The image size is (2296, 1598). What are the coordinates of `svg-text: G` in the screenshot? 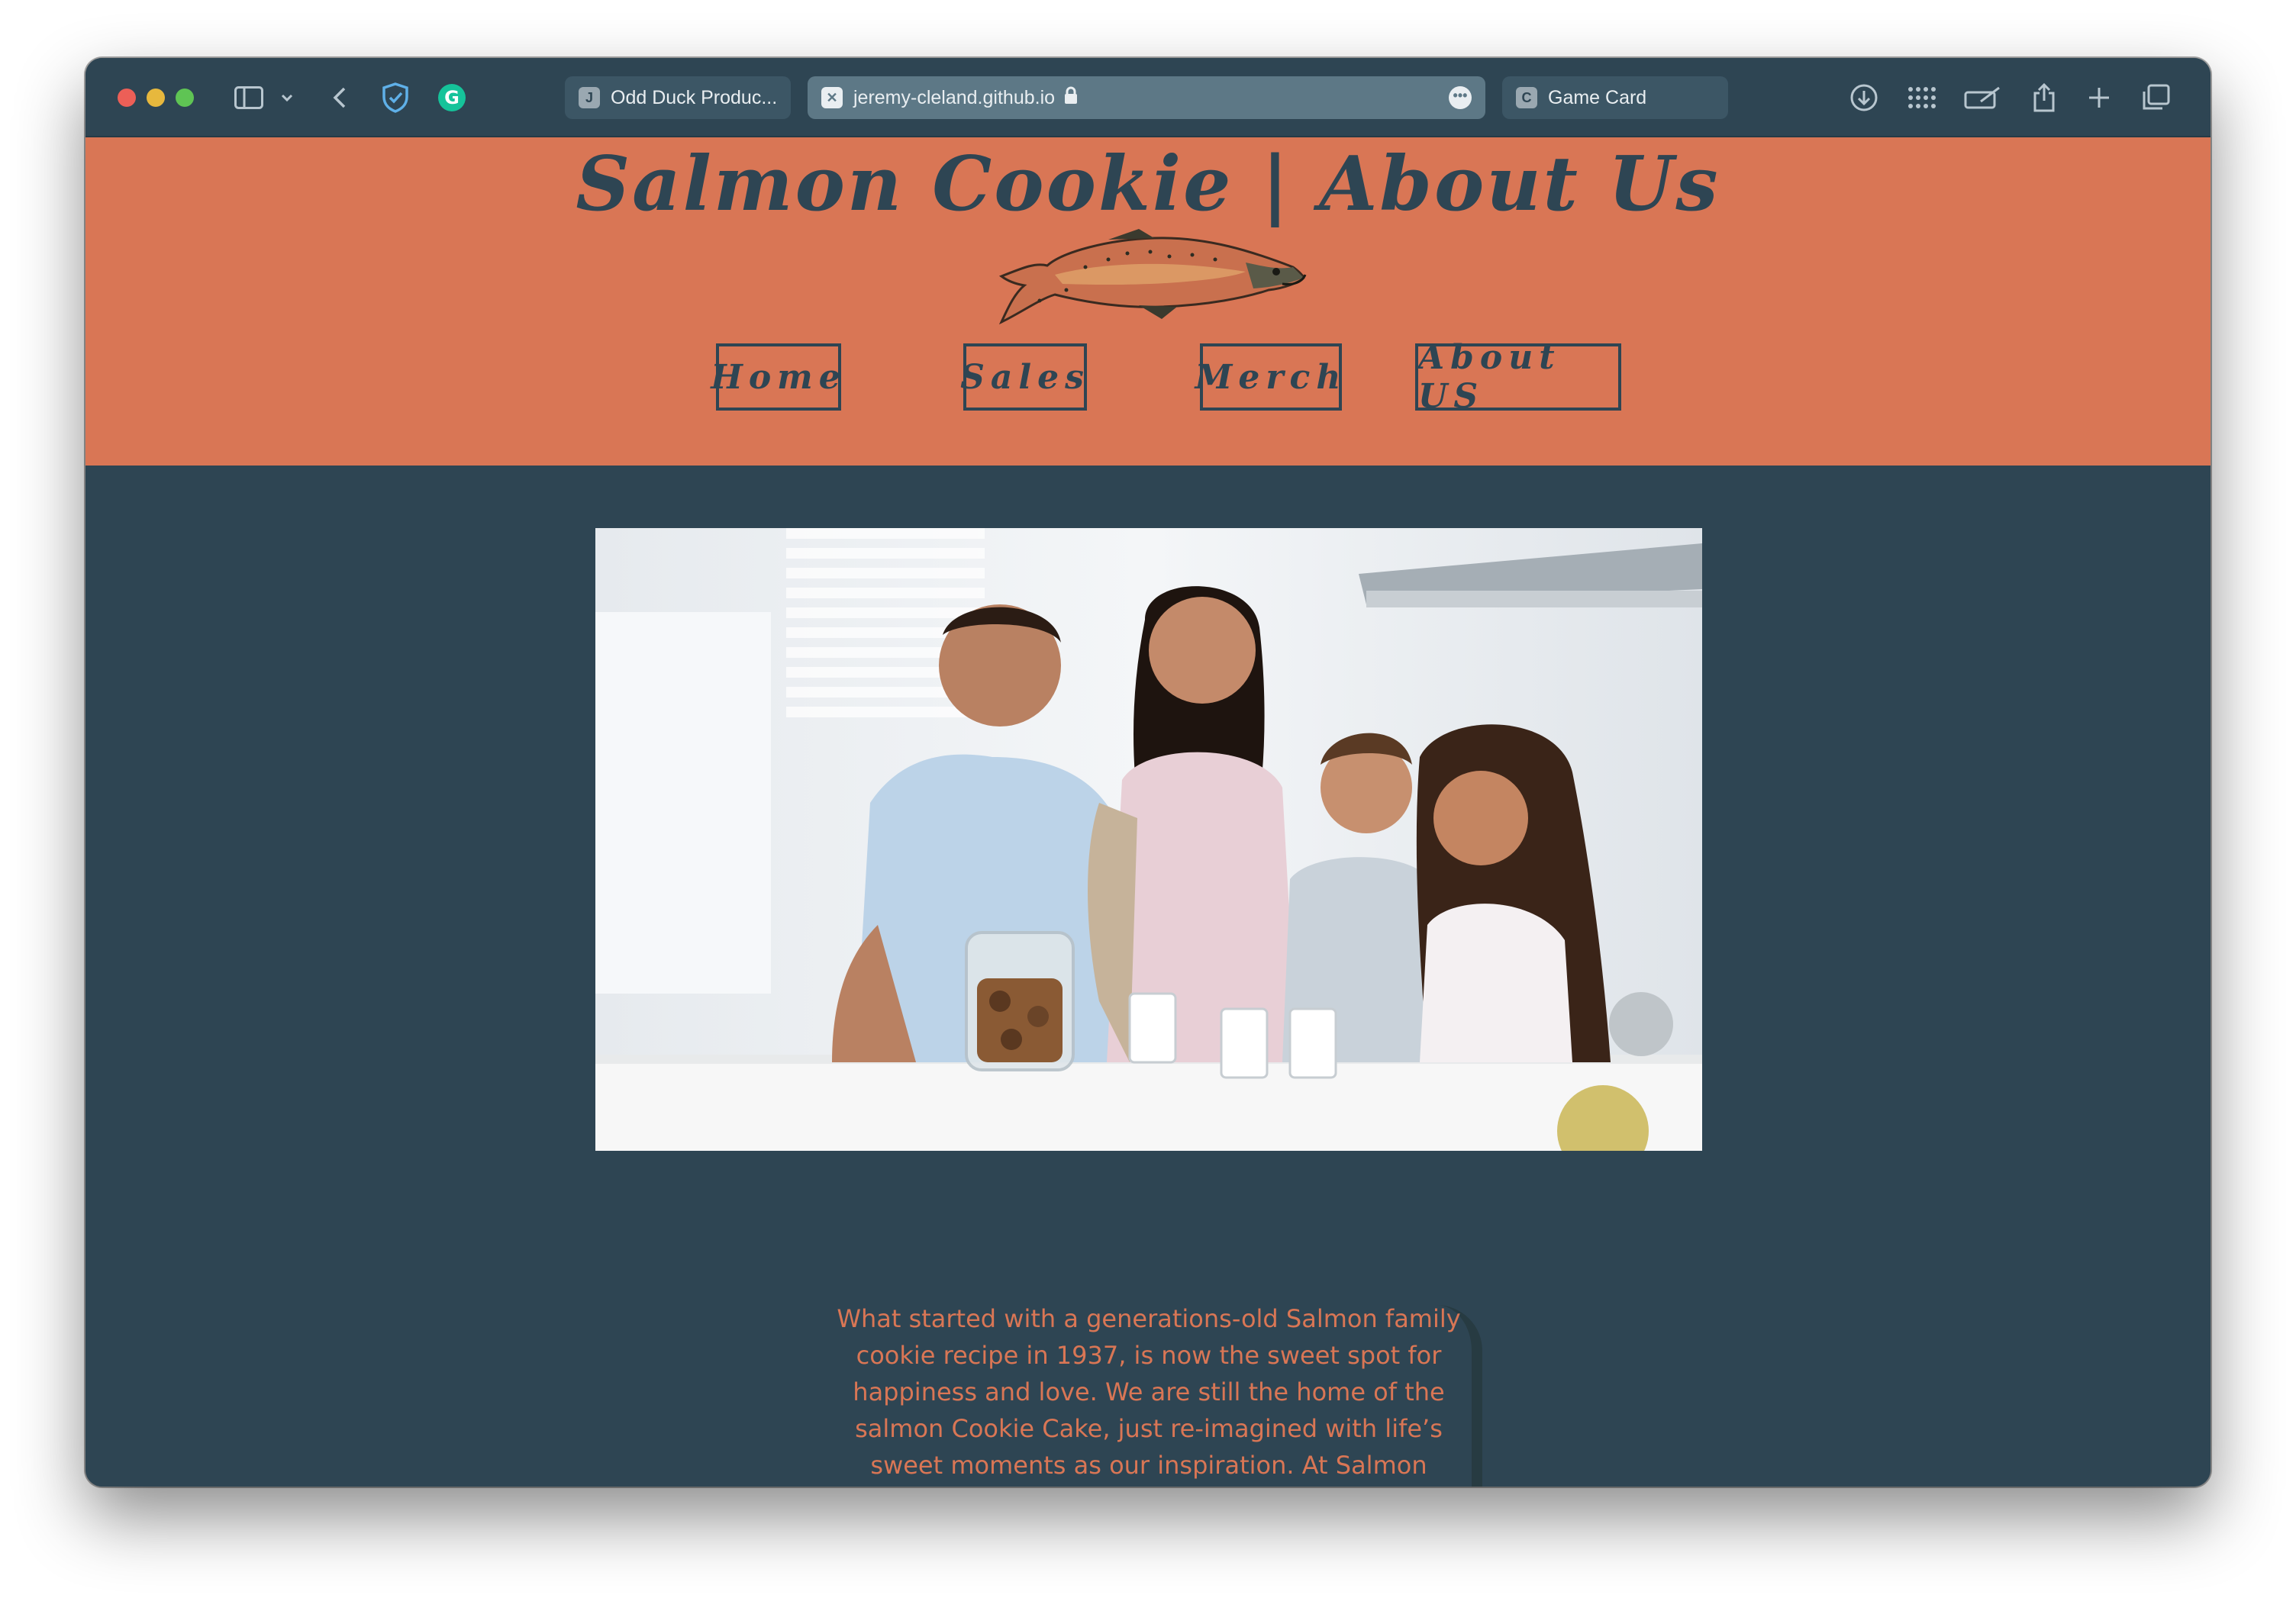 It's located at (452, 97).